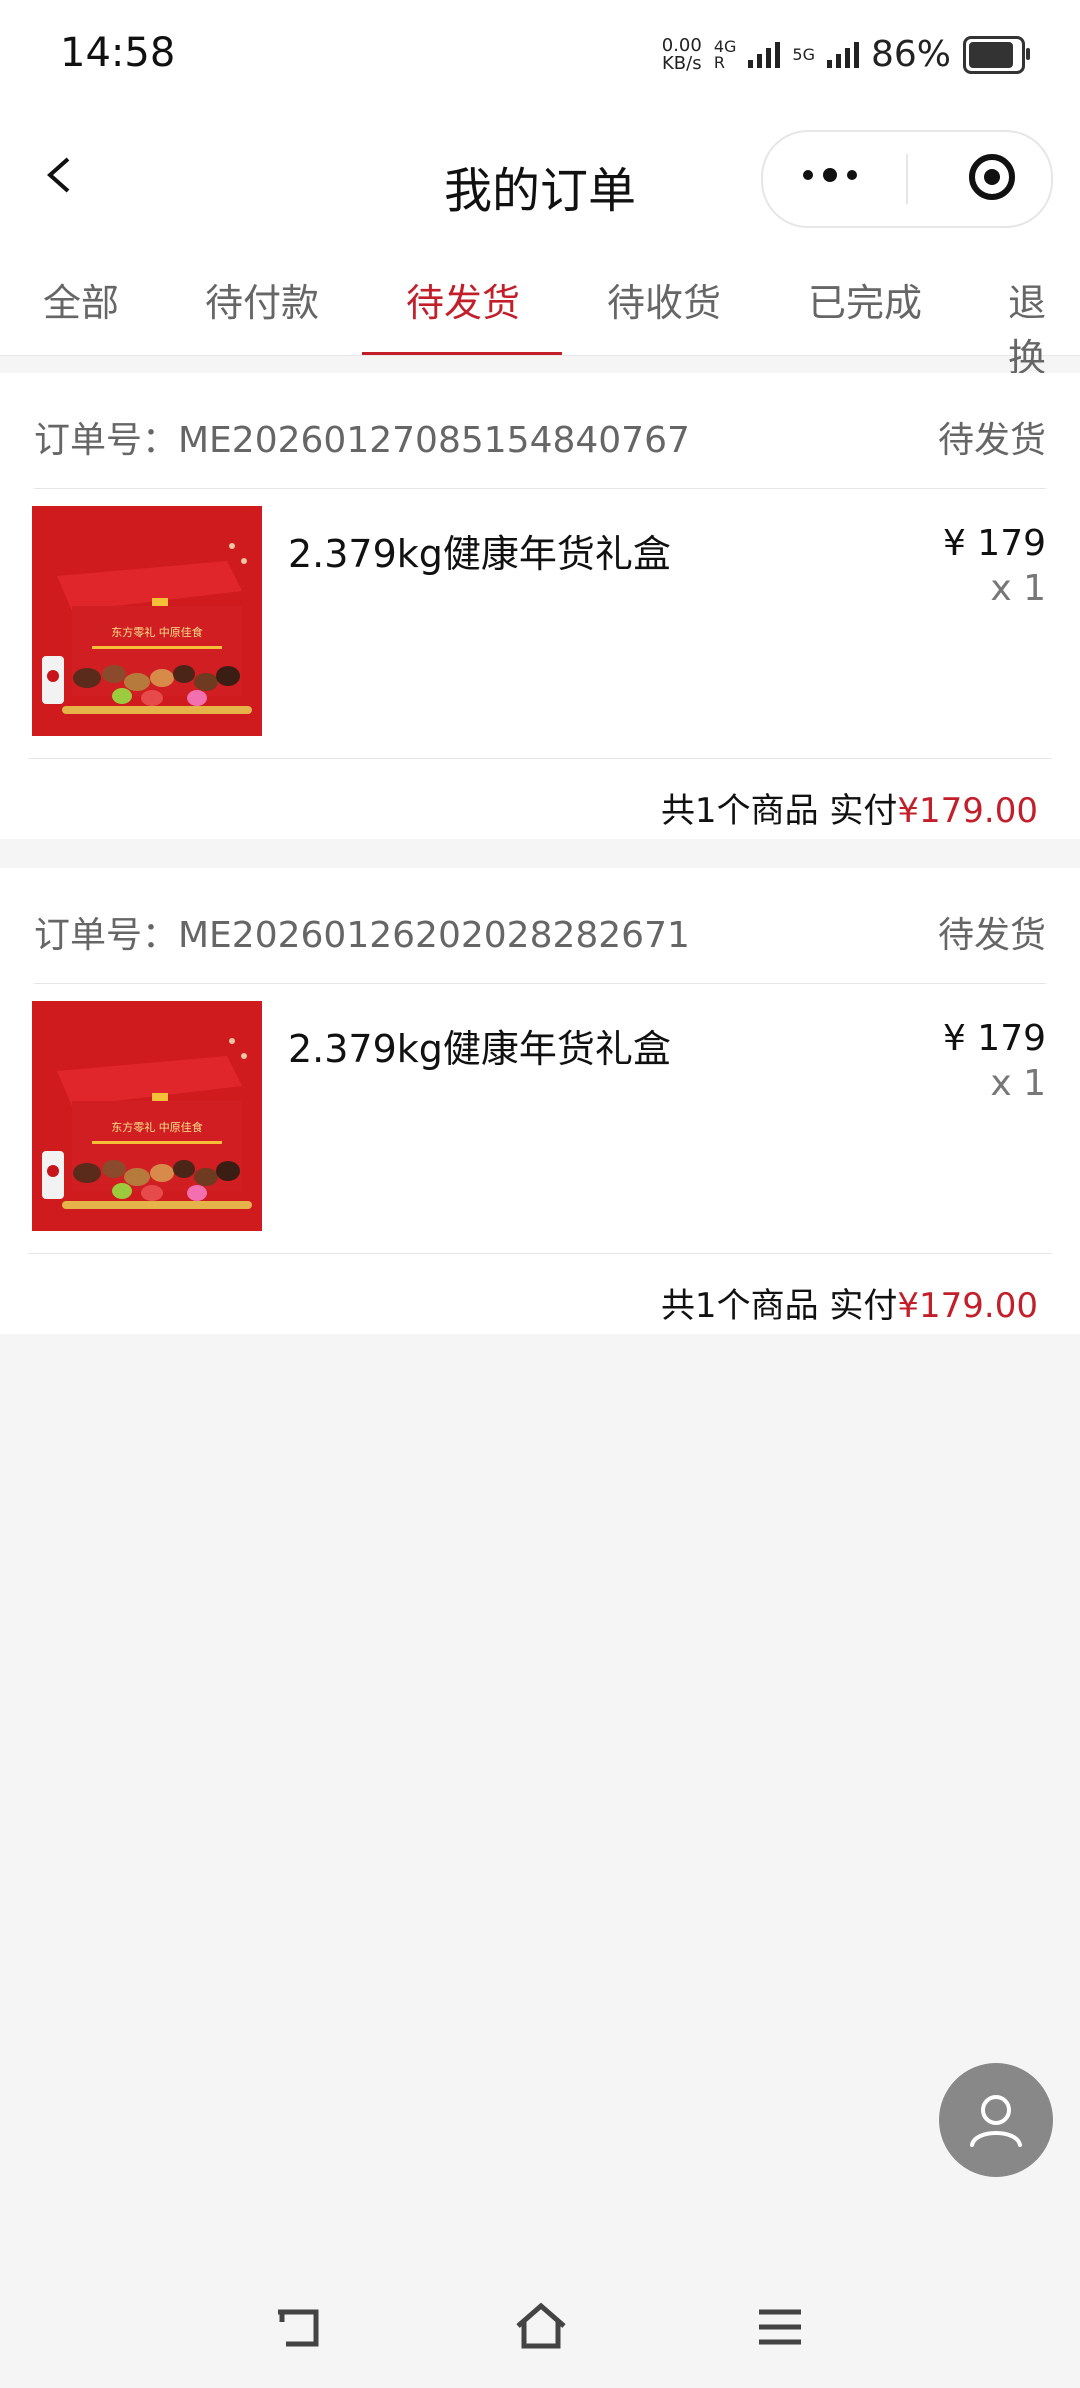 This screenshot has width=1080, height=2388. I want to click on order-number: 订单号：ME20260127085154840767, so click(362, 440).